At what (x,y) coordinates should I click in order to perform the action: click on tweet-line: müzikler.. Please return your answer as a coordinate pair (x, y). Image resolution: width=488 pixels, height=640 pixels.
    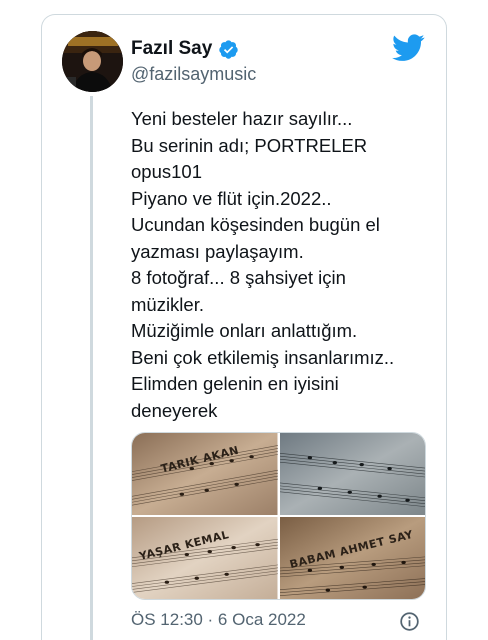
    Looking at the image, I should click on (167, 304).